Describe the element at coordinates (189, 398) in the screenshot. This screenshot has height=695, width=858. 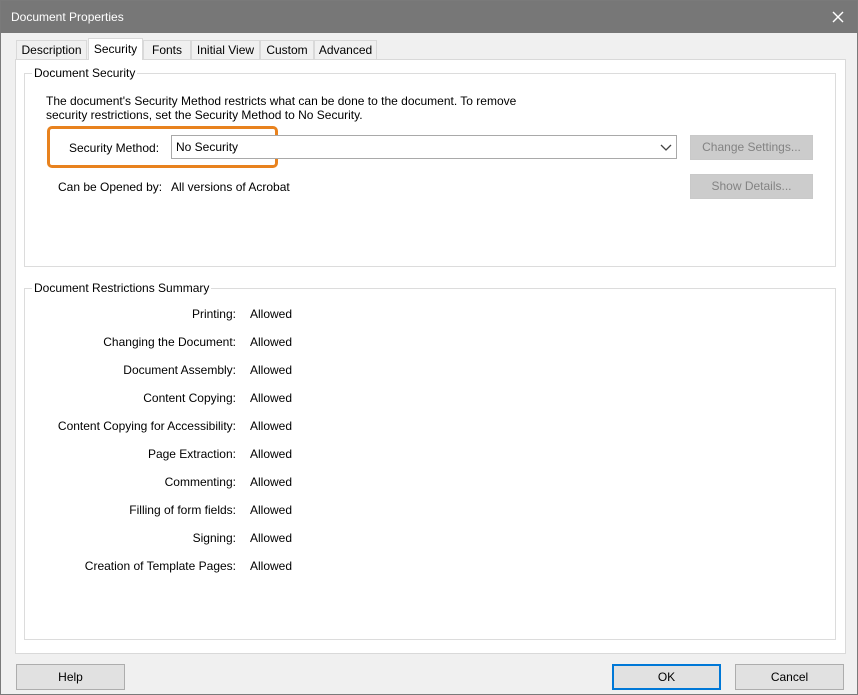
I see `restriction-label: Content Copying:` at that location.